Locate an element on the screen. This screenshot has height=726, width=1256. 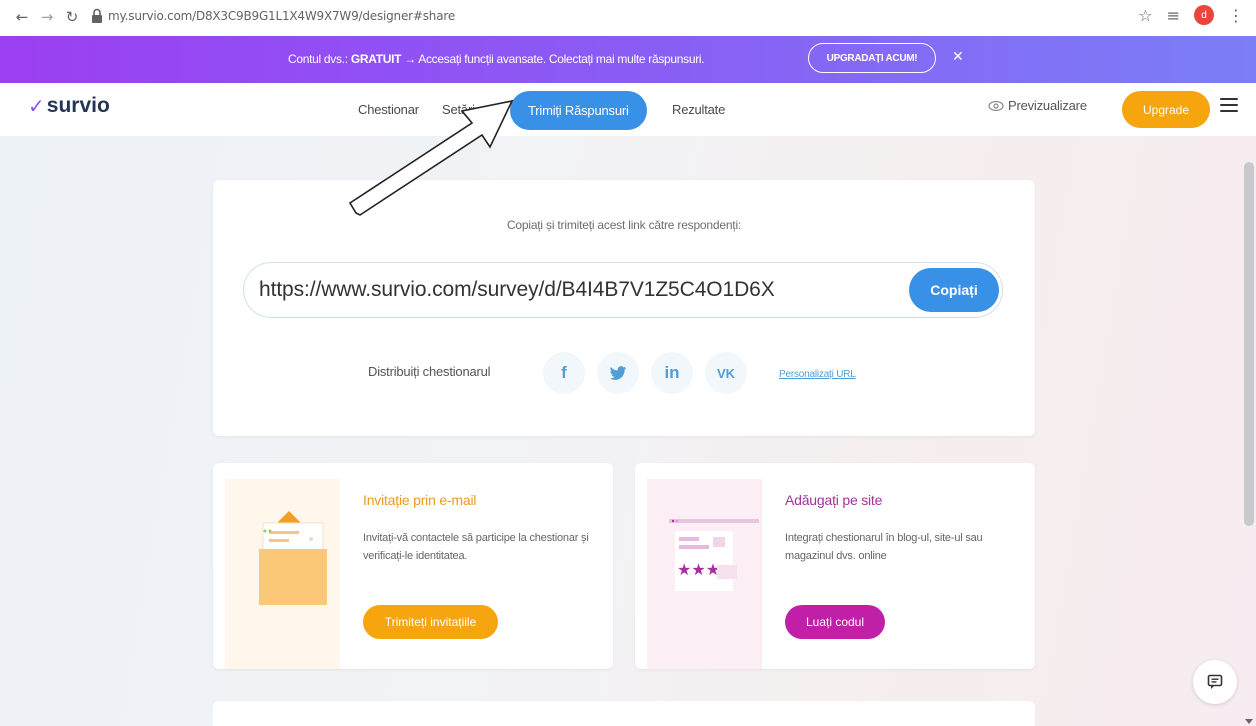
nav-setari: Setări is located at coordinates (458, 110).